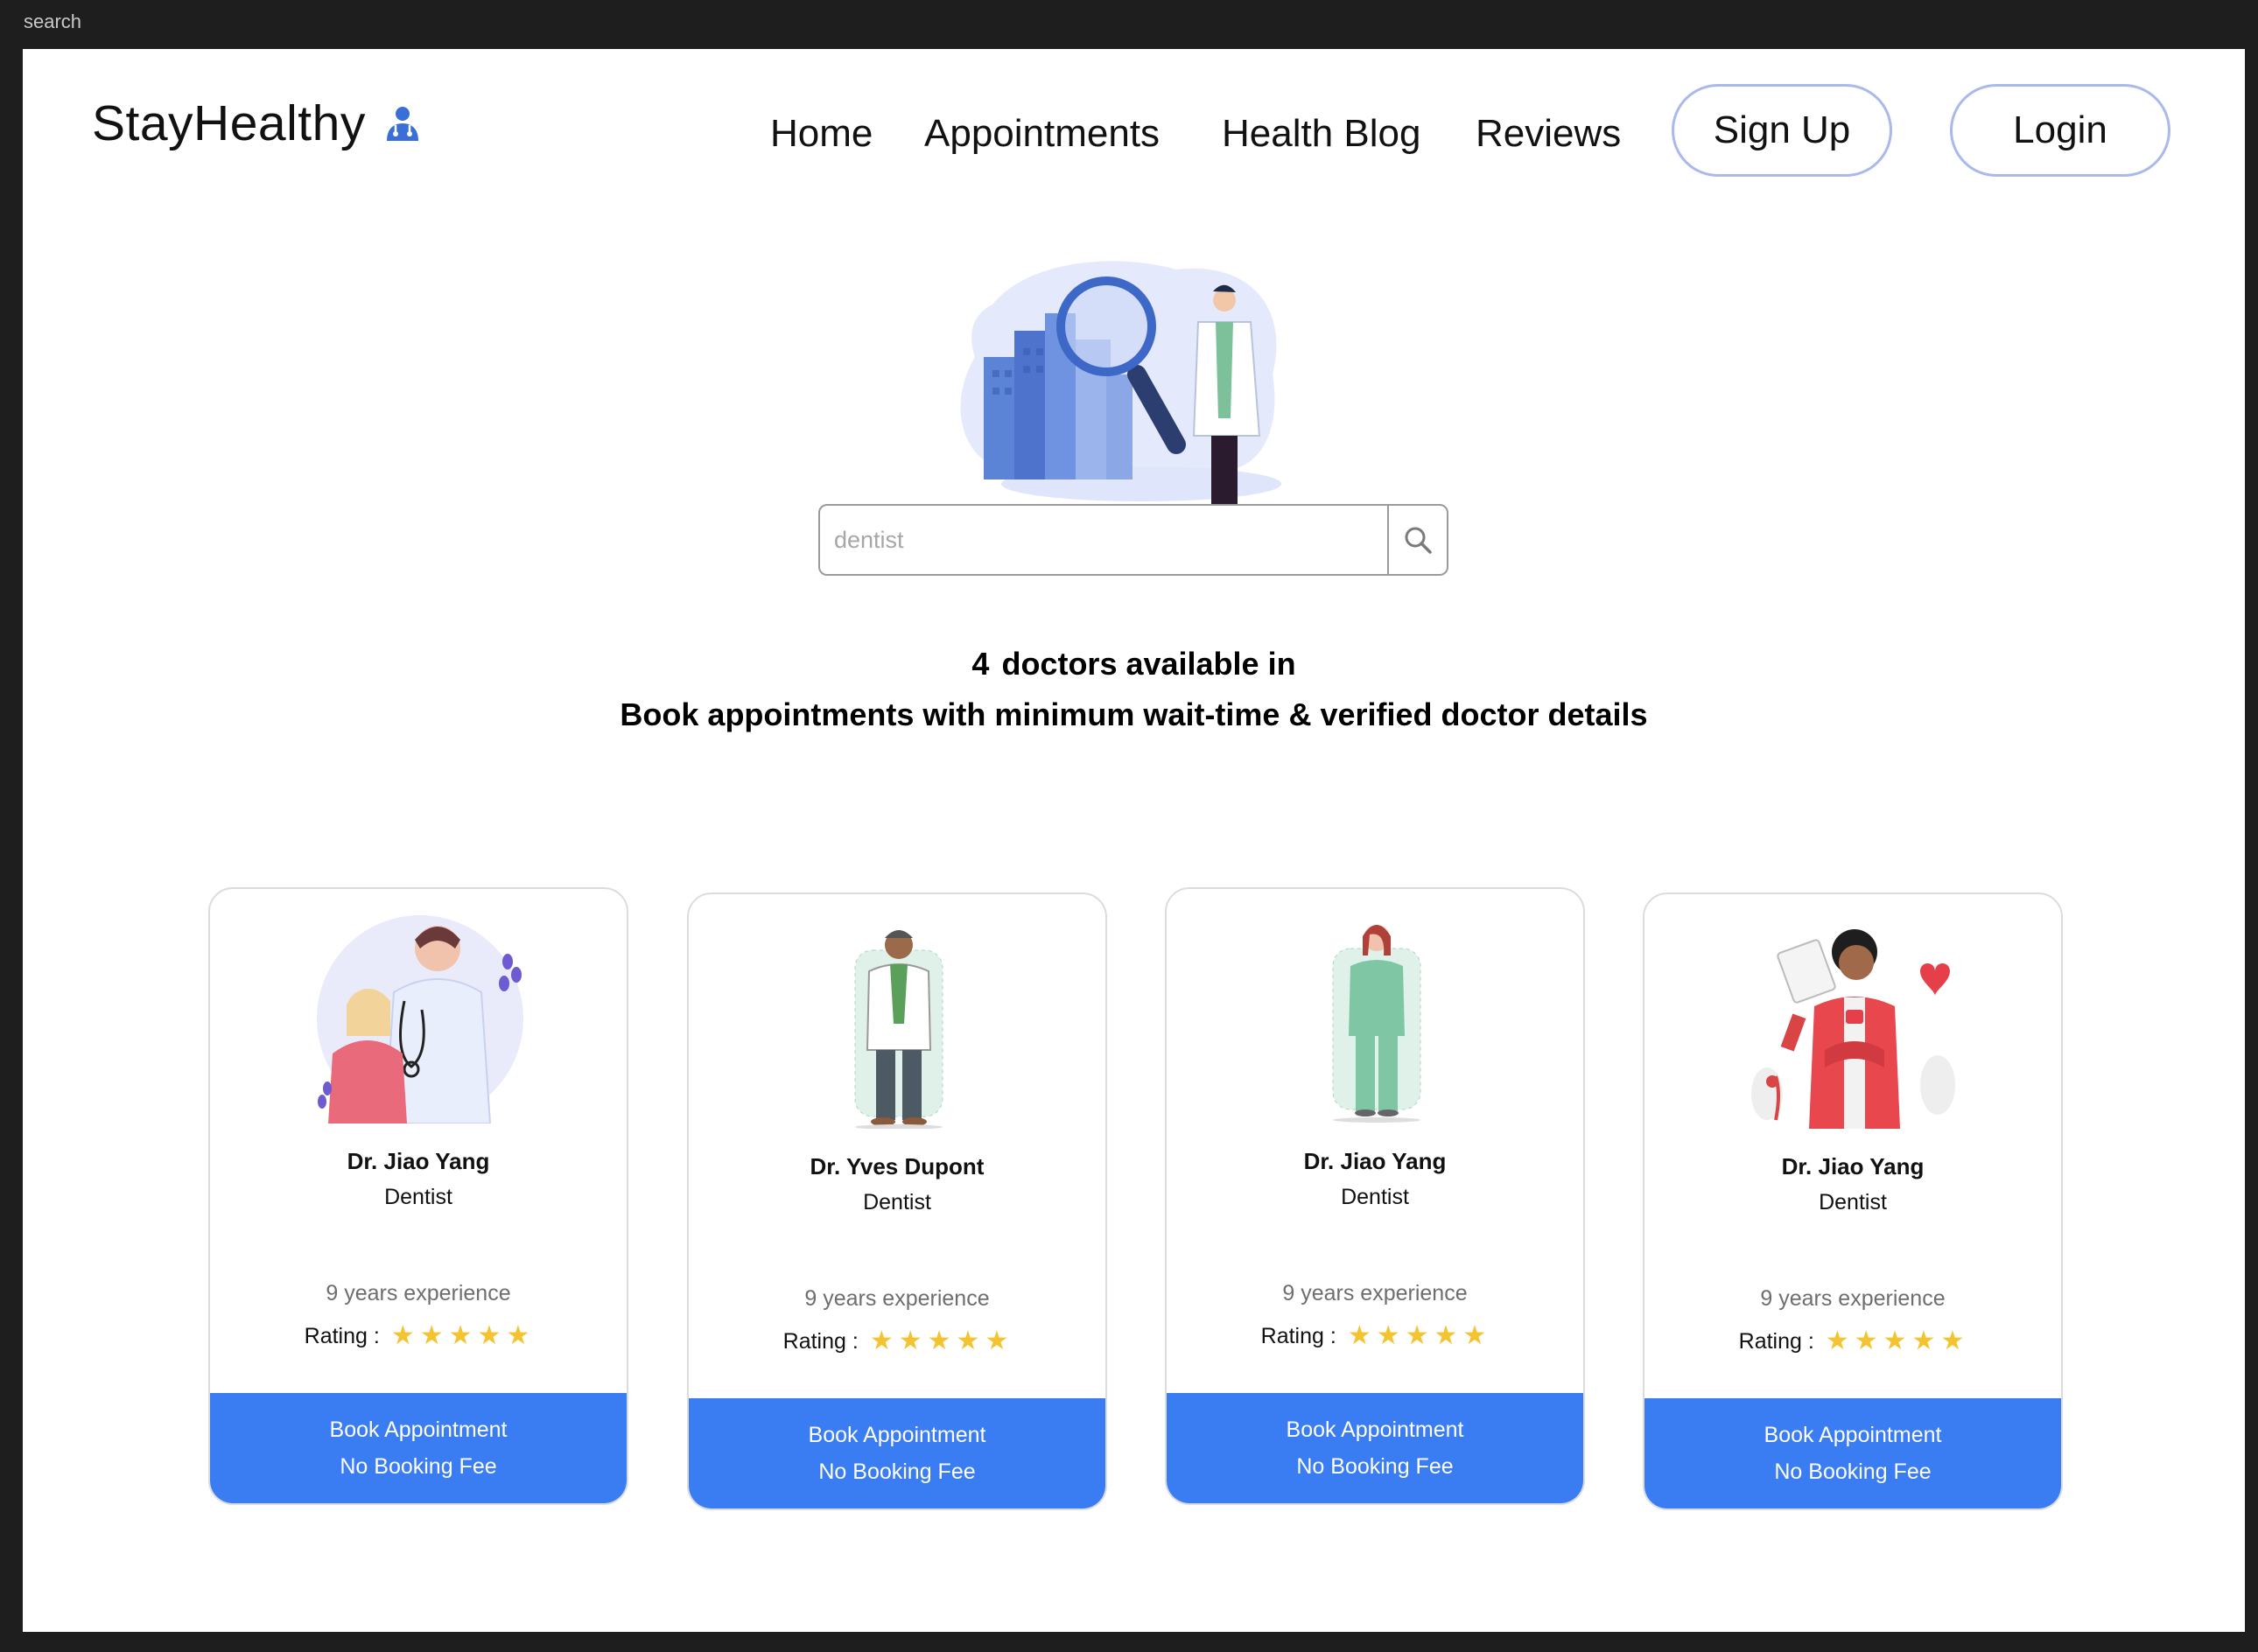 The width and height of the screenshot is (2258, 1652). What do you see at coordinates (402, 124) in the screenshot?
I see `doctor-icon` at bounding box center [402, 124].